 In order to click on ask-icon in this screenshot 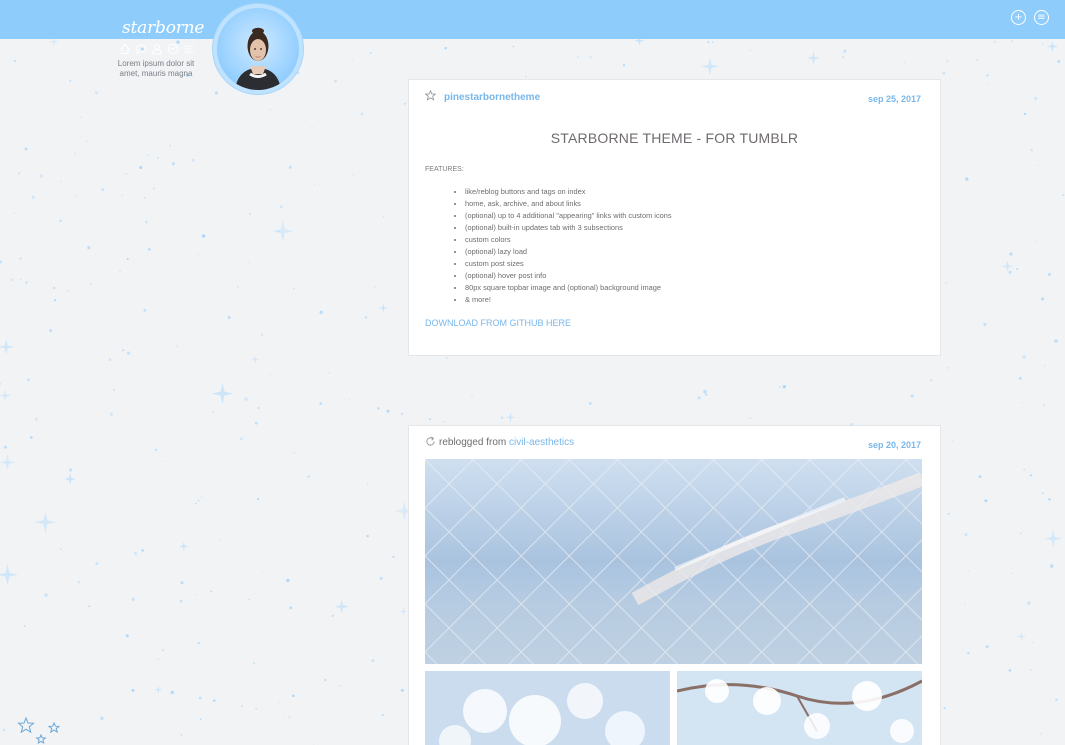, I will do `click(141, 49)`.